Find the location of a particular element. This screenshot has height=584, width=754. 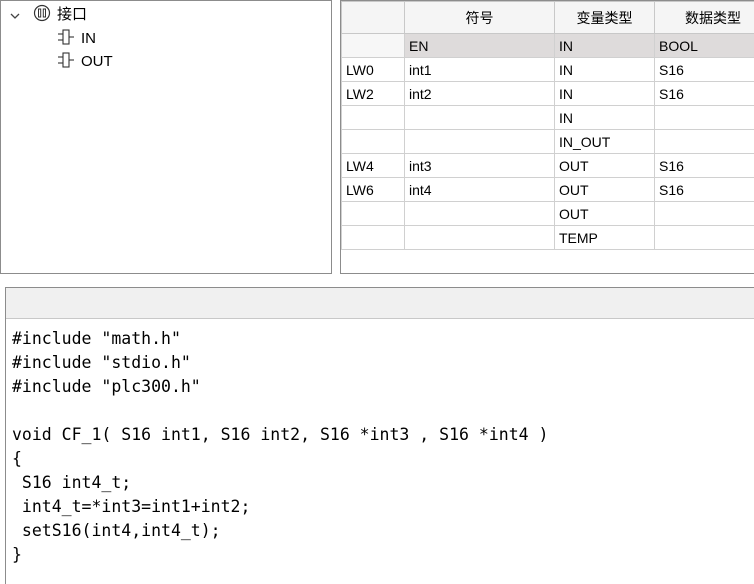

column-header-symbol: 符号 is located at coordinates (479, 17).